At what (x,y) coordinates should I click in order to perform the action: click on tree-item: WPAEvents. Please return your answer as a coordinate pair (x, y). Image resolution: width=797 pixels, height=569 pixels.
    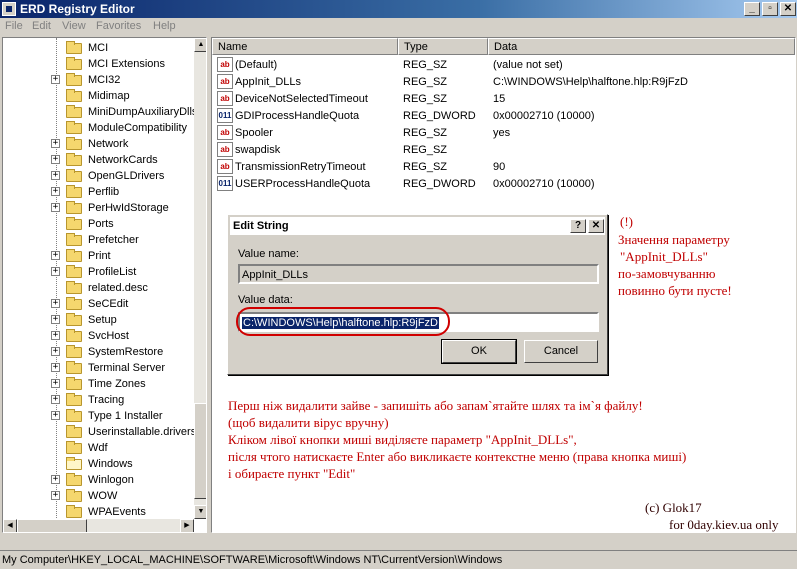
    Looking at the image, I should click on (98, 512).